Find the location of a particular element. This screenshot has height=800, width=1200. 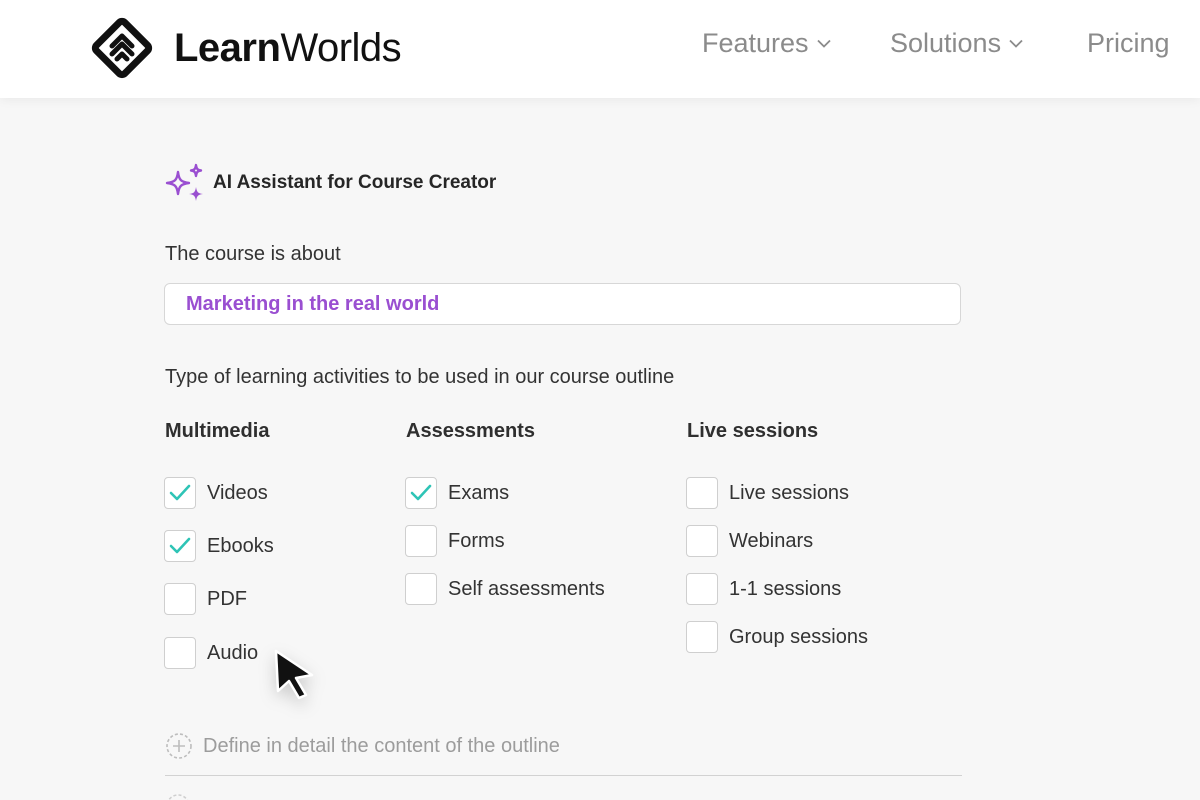

nav-pricing: Pricing is located at coordinates (1128, 43).